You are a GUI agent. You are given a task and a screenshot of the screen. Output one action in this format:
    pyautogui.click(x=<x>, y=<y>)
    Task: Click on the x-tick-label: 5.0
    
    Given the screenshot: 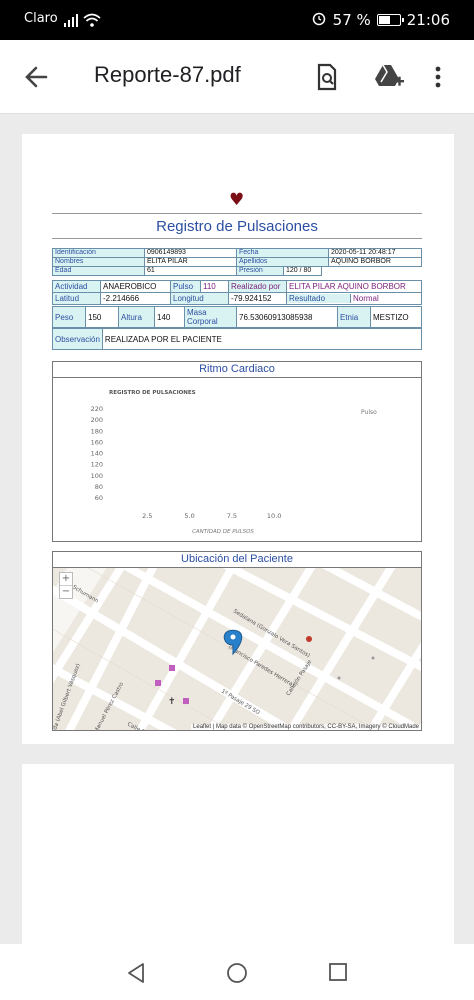 What is the action you would take?
    pyautogui.click(x=189, y=516)
    